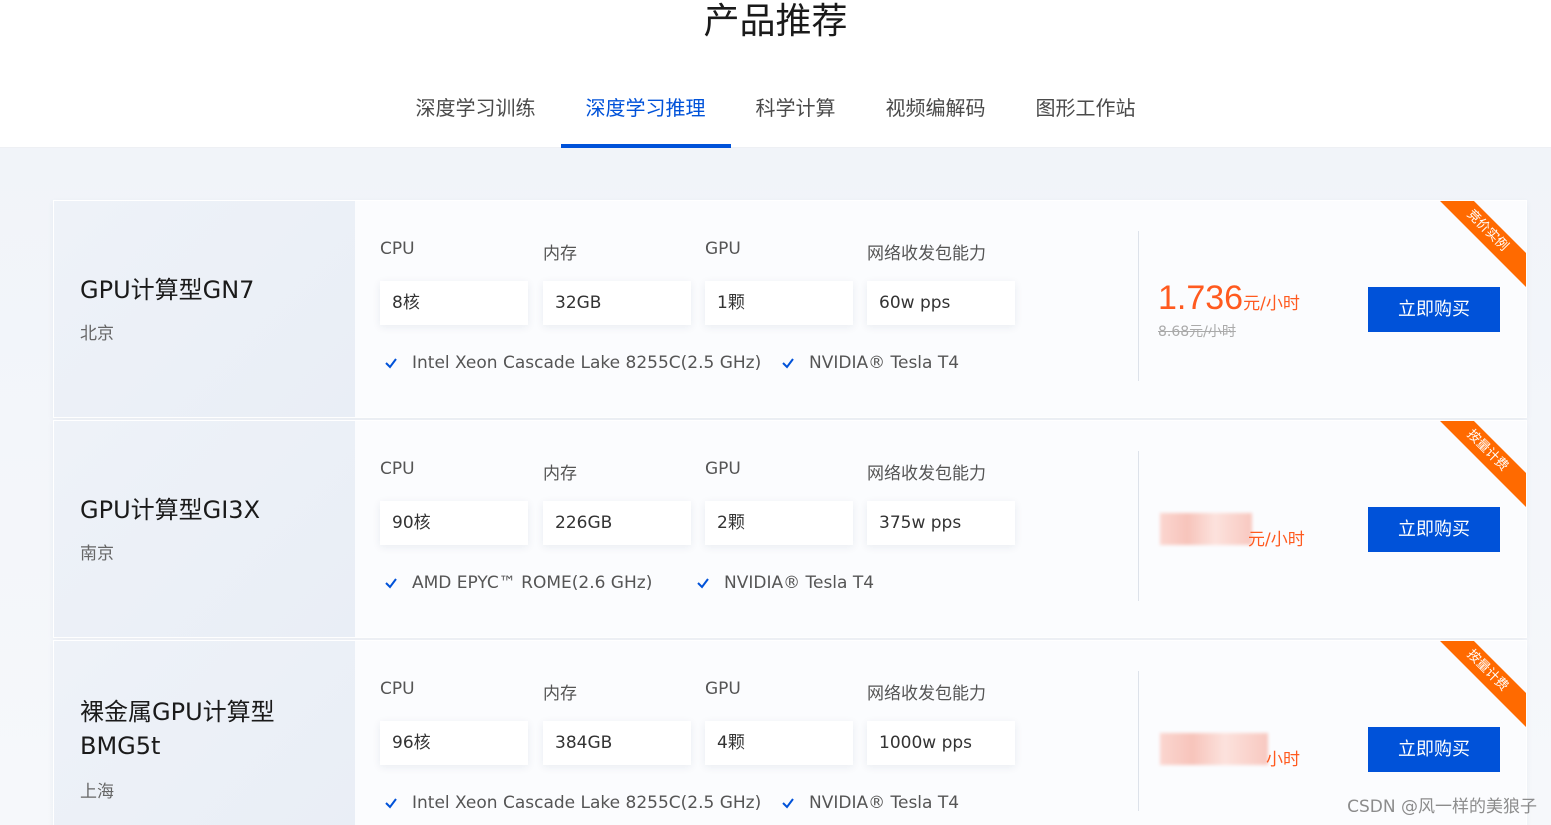 Image resolution: width=1551 pixels, height=825 pixels. Describe the element at coordinates (779, 743) in the screenshot. I see `gpu-value: 4颗` at that location.